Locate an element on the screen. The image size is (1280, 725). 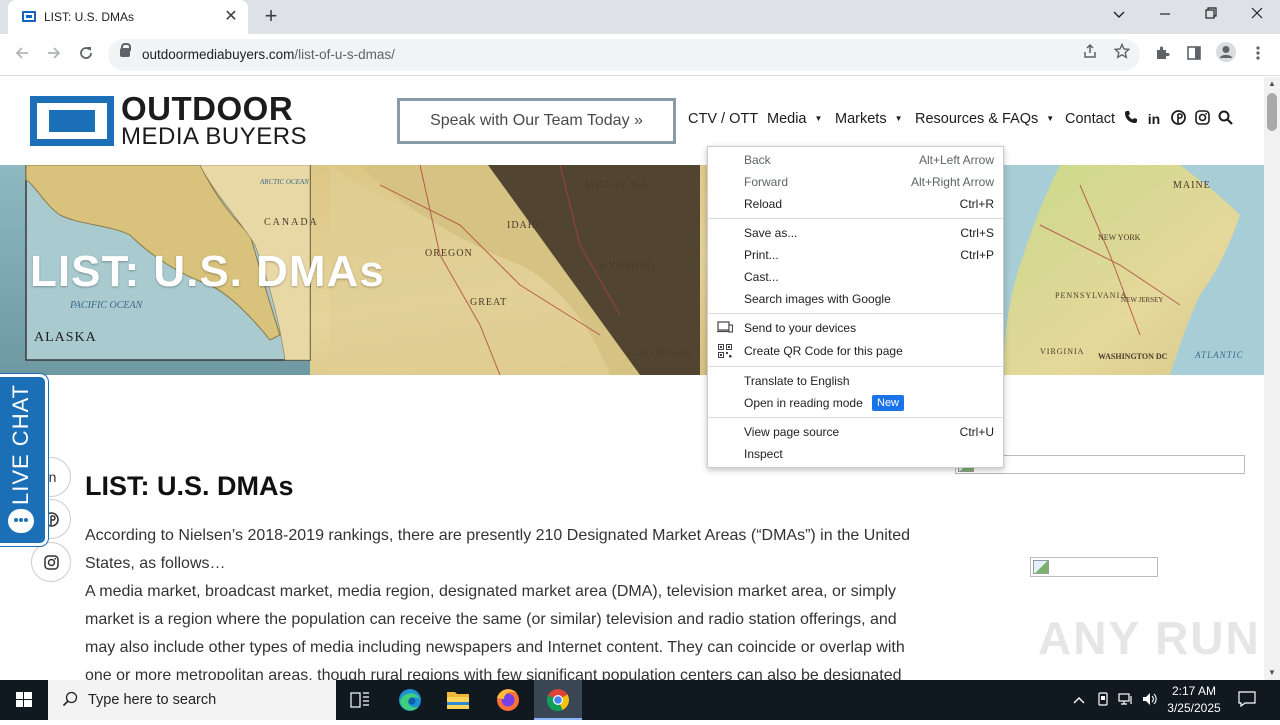
scroll-down-icon: ▼ is located at coordinates (1272, 673).